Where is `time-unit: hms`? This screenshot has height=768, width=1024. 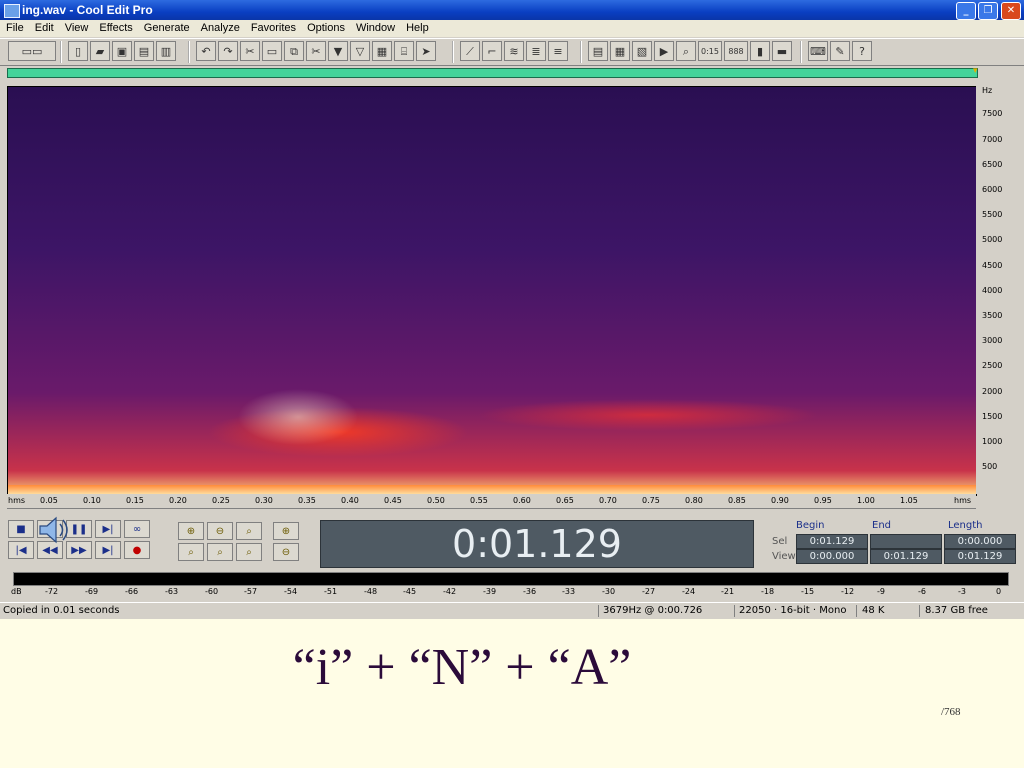
time-unit: hms is located at coordinates (17, 500).